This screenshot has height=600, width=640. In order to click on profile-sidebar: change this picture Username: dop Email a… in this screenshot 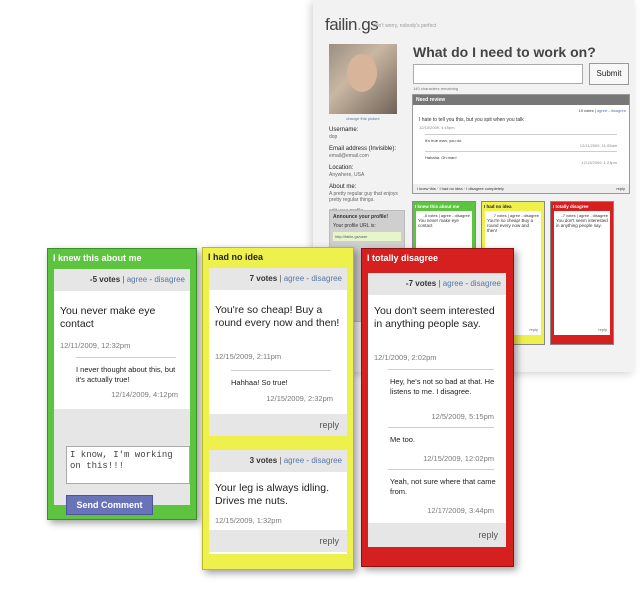, I will do `click(369, 129)`.